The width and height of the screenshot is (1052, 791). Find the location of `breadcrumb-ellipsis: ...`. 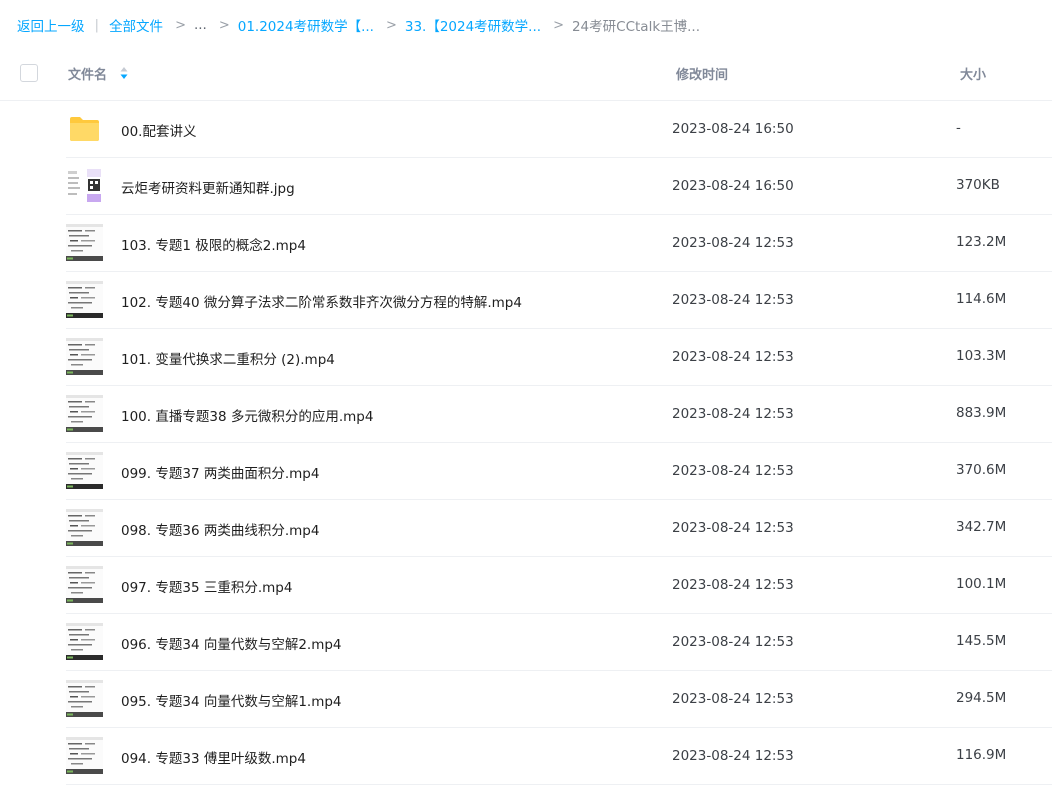

breadcrumb-ellipsis: ... is located at coordinates (200, 25).